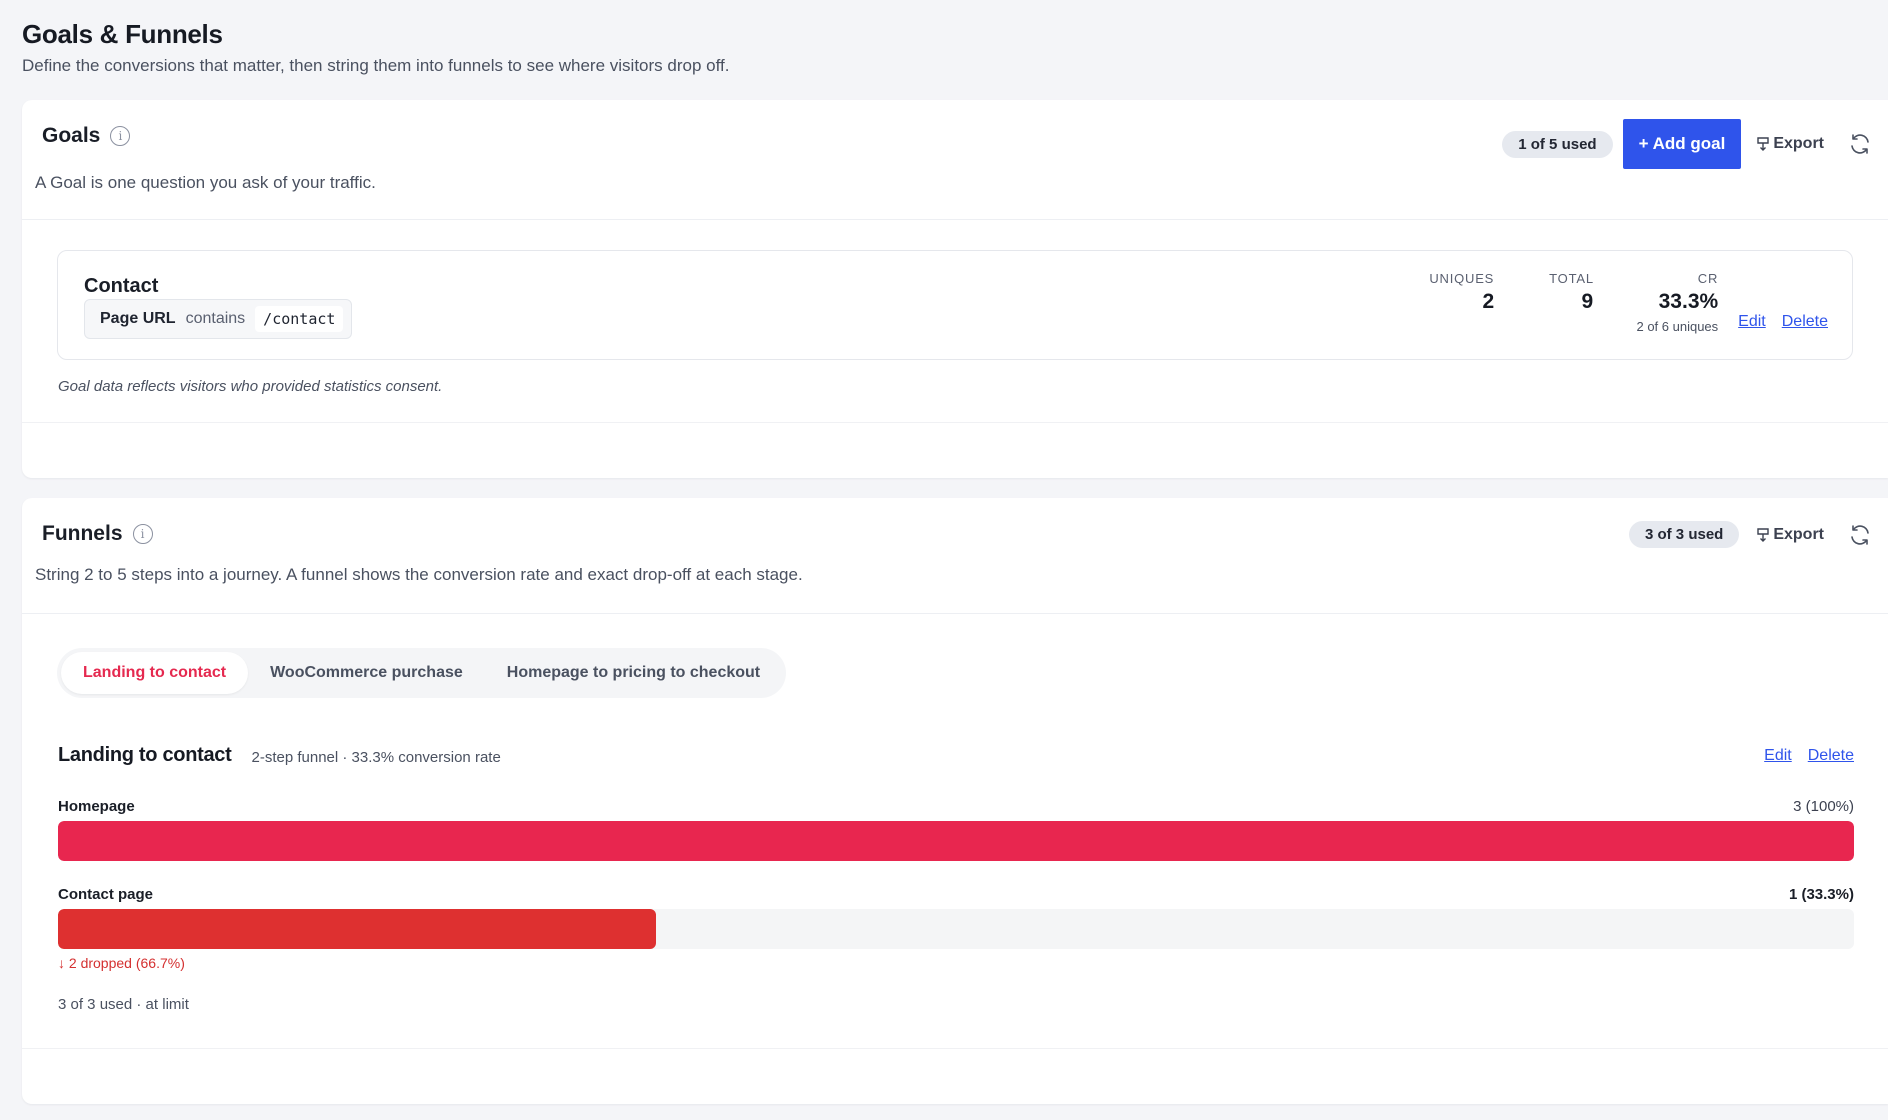 This screenshot has height=1120, width=1888. Describe the element at coordinates (955, 135) in the screenshot. I see `goals-header: Goals i 1 of 5 used + Add goal Export` at that location.